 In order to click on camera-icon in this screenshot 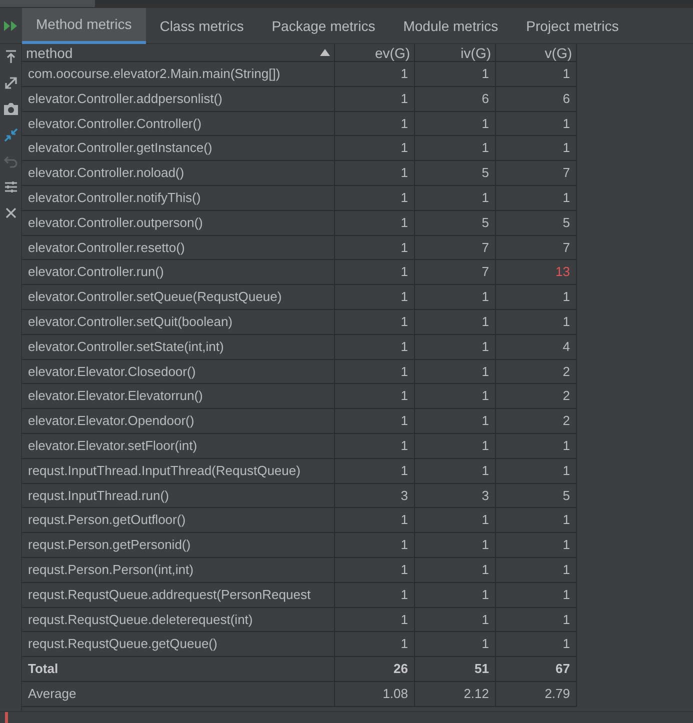, I will do `click(10, 109)`.